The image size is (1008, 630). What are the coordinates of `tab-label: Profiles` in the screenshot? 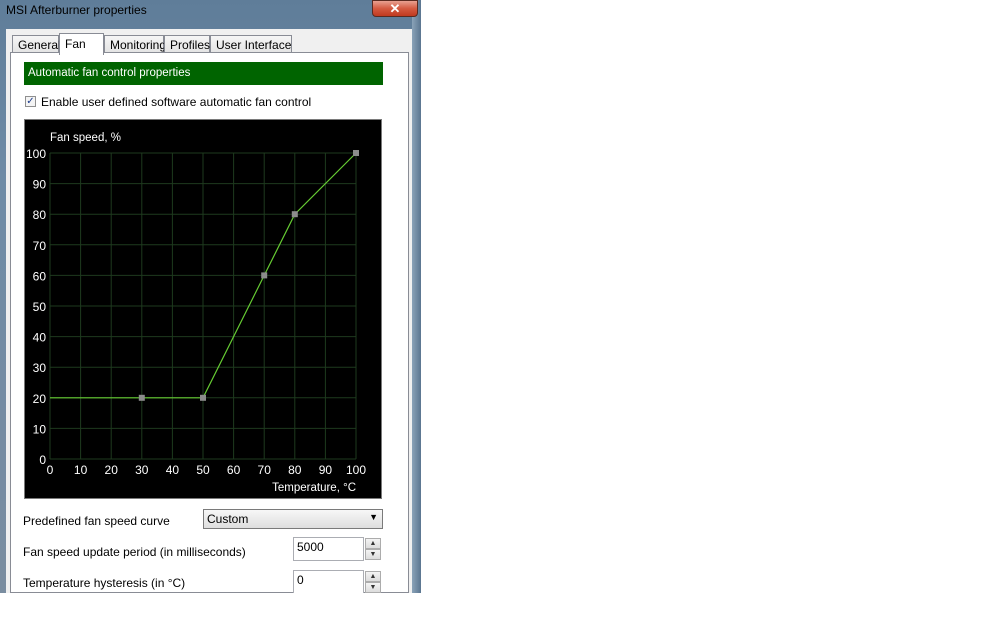 It's located at (190, 45).